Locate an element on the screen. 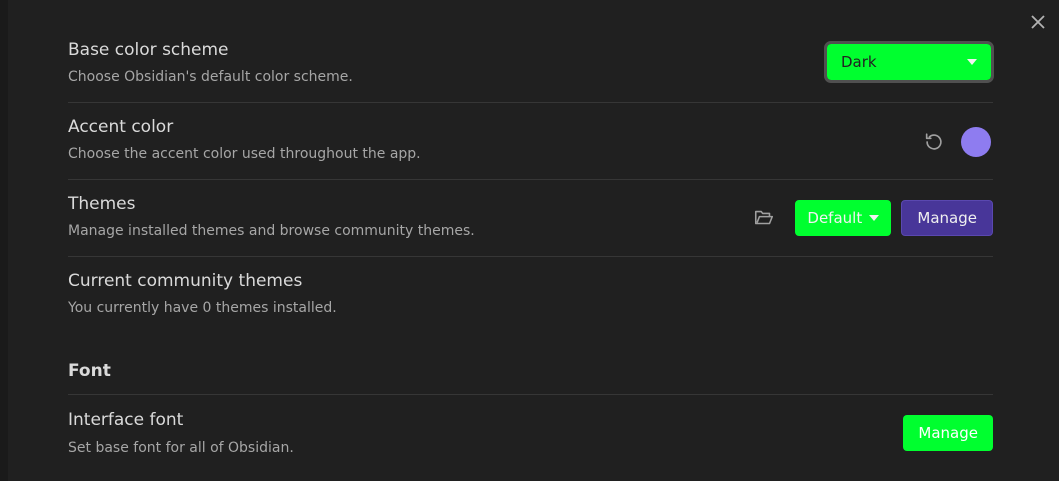  manage-fonts-button: Manage is located at coordinates (948, 433).